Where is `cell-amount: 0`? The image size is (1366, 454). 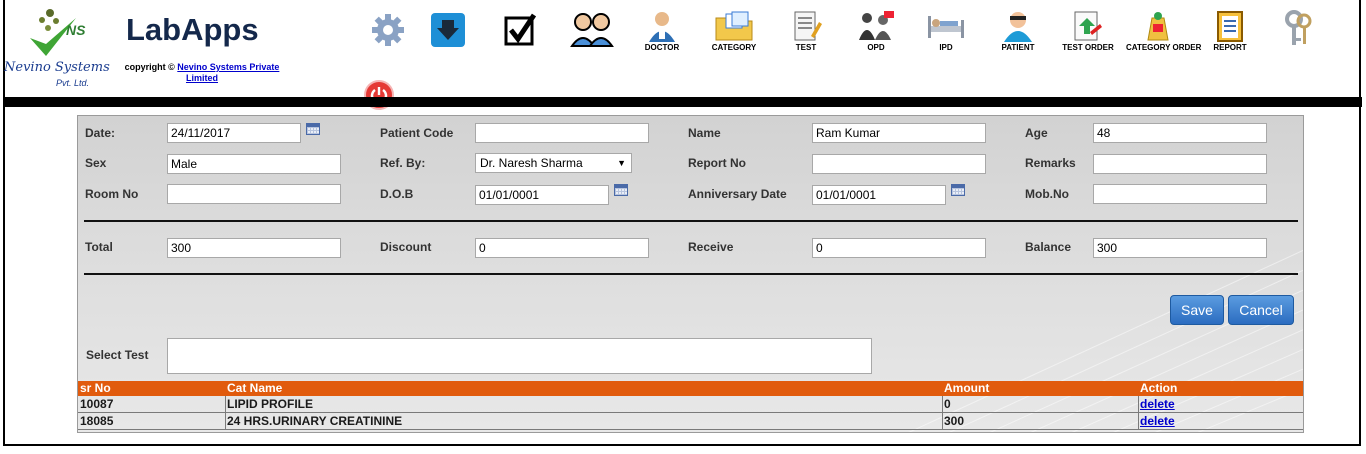 cell-amount: 0 is located at coordinates (947, 404).